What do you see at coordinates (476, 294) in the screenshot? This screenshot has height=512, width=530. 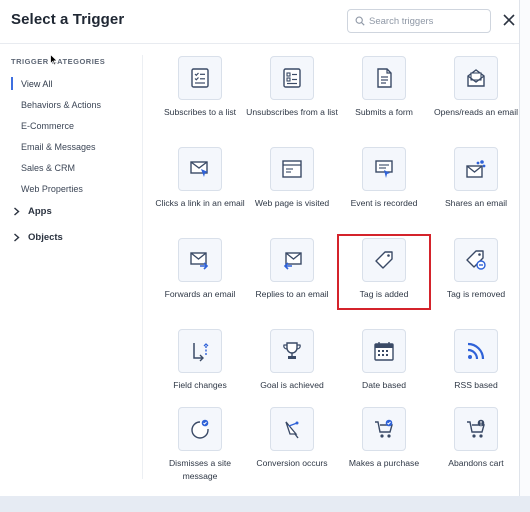 I see `trigger-label: Tag is removed` at bounding box center [476, 294].